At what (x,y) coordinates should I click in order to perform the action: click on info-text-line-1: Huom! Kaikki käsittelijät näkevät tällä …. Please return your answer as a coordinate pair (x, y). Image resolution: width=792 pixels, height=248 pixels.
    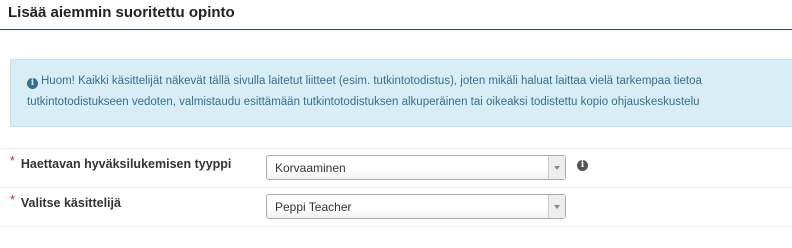
    Looking at the image, I should click on (371, 81).